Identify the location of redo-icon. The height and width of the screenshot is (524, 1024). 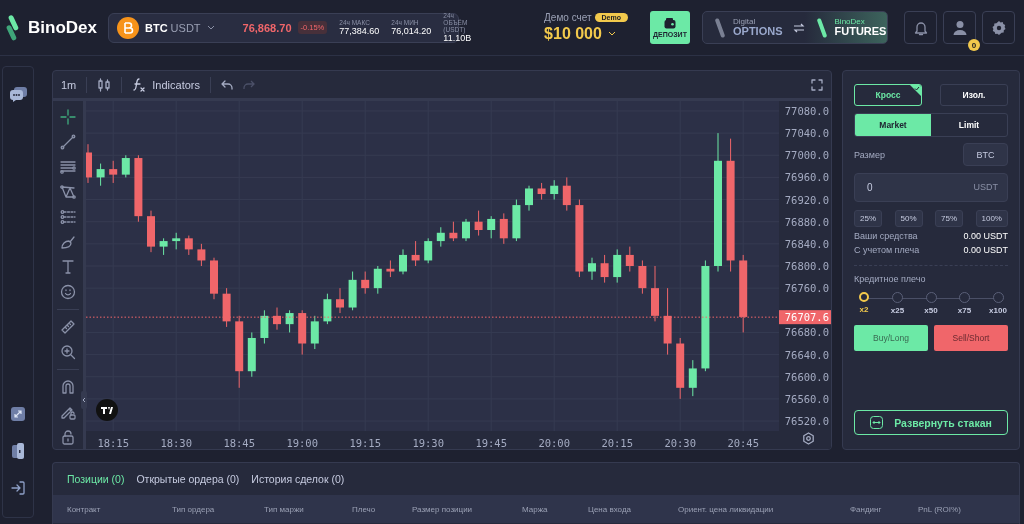
(249, 84).